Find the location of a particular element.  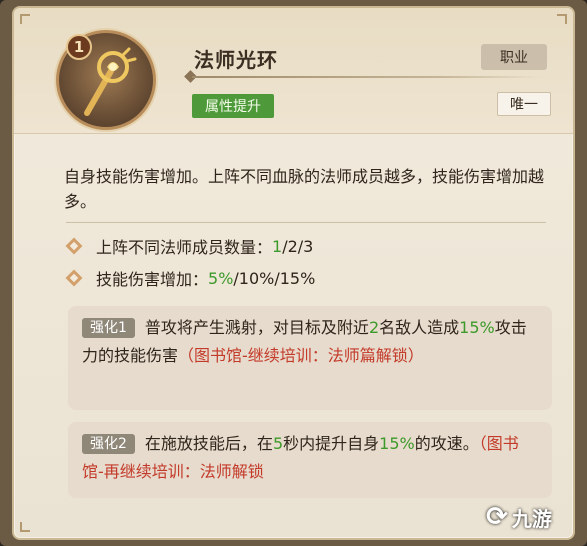

stat-value-rest: /2/3 is located at coordinates (298, 246).